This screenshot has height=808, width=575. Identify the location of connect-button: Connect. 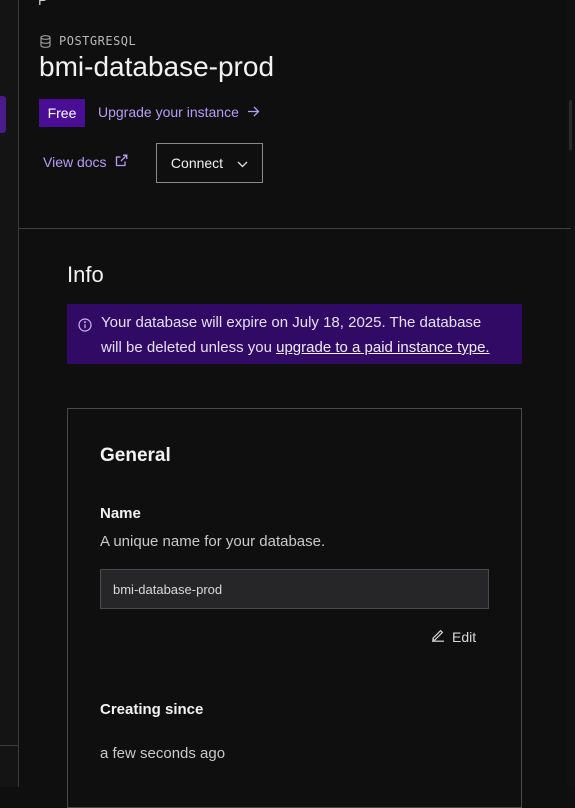
(209, 163).